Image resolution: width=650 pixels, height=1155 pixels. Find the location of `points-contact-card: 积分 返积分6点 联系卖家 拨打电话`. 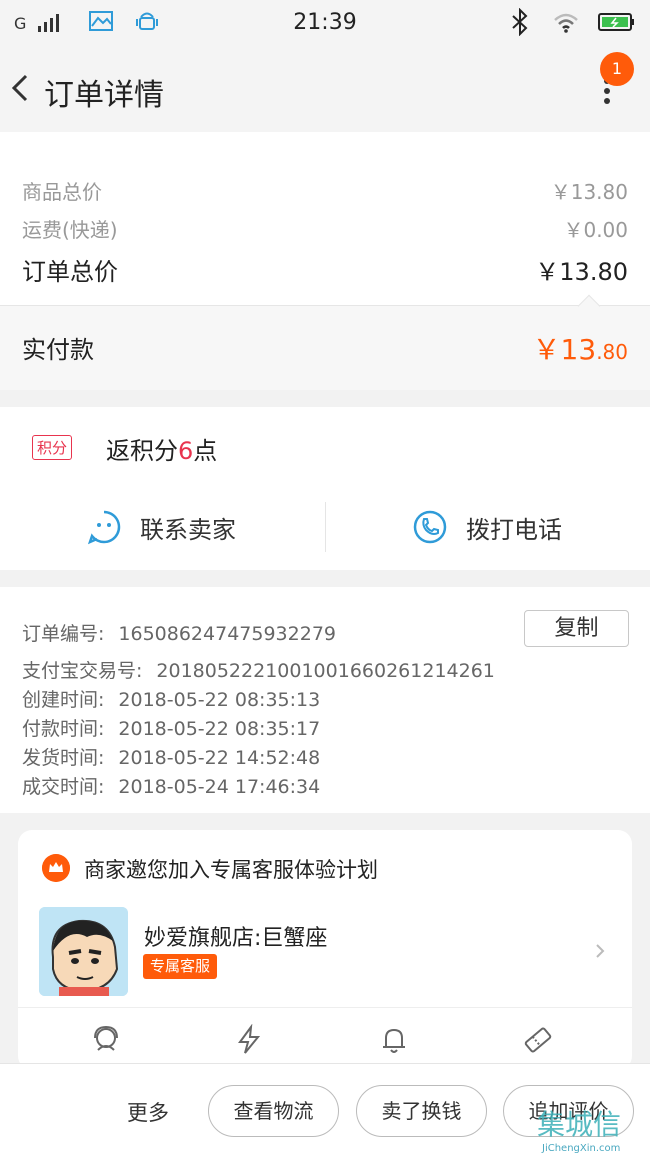

points-contact-card: 积分 返积分6点 联系卖家 拨打电话 is located at coordinates (325, 488).